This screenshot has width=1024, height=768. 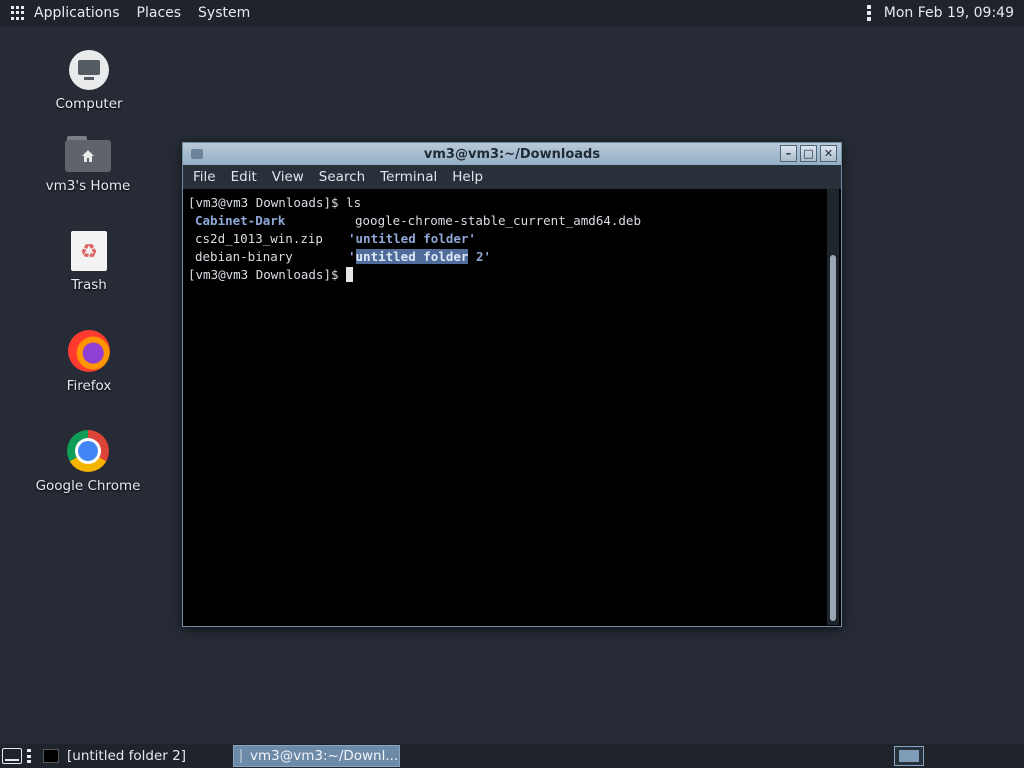 I want to click on window-icon, so click(x=51, y=756).